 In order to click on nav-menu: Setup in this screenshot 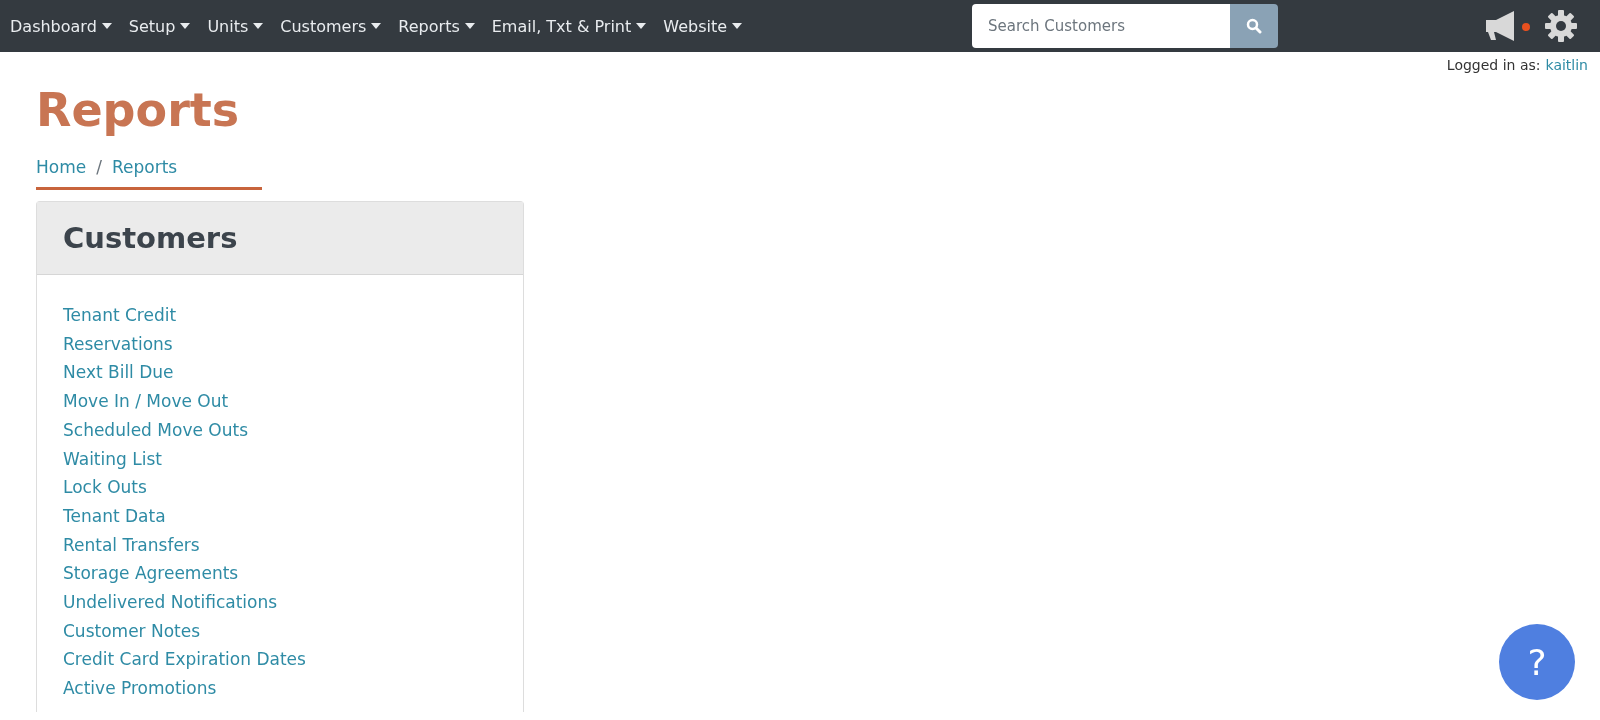, I will do `click(162, 26)`.